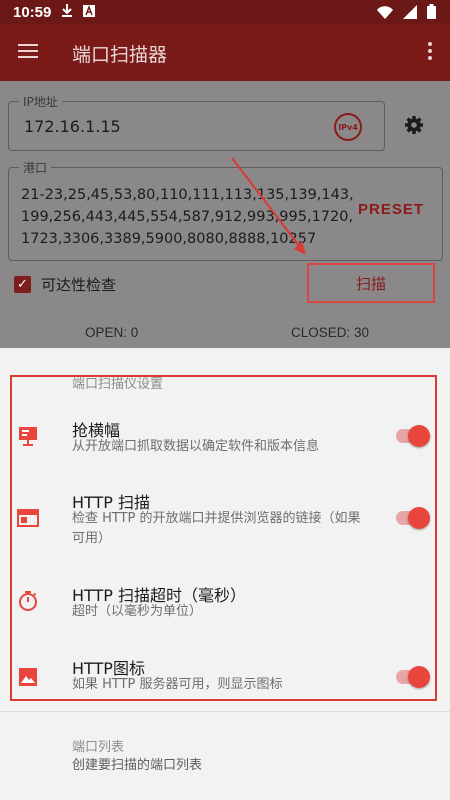 The image size is (450, 800). I want to click on cell-signal-icon, so click(410, 13).